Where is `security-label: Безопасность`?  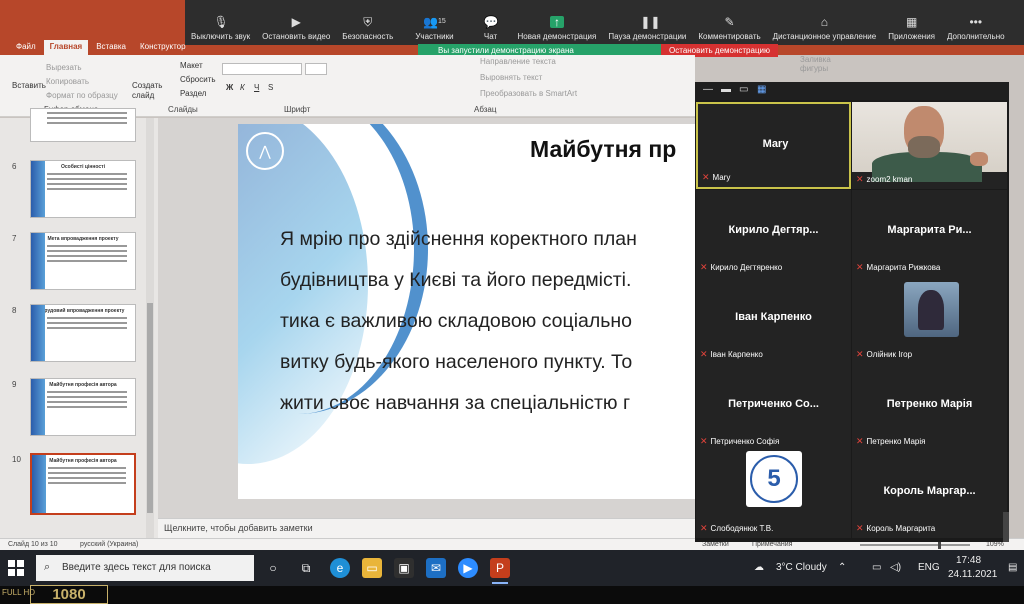
security-label: Безопасность is located at coordinates (368, 36).